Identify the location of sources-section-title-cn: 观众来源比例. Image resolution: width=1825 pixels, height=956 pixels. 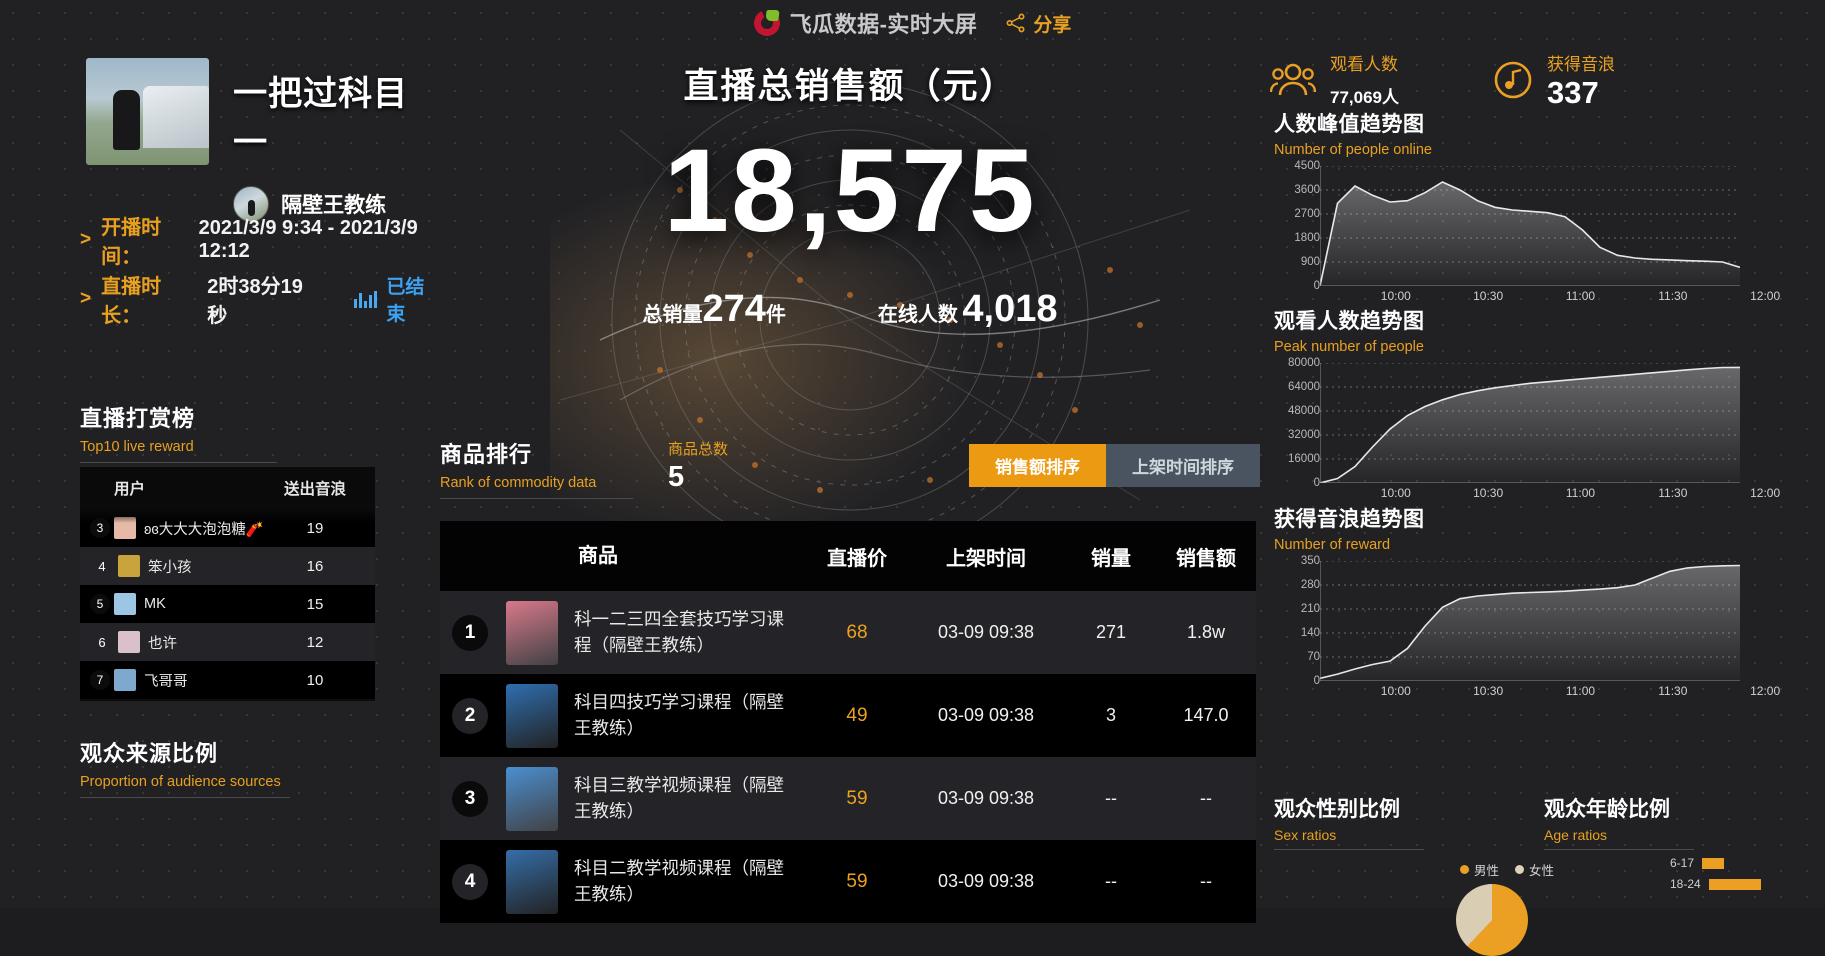
(149, 753).